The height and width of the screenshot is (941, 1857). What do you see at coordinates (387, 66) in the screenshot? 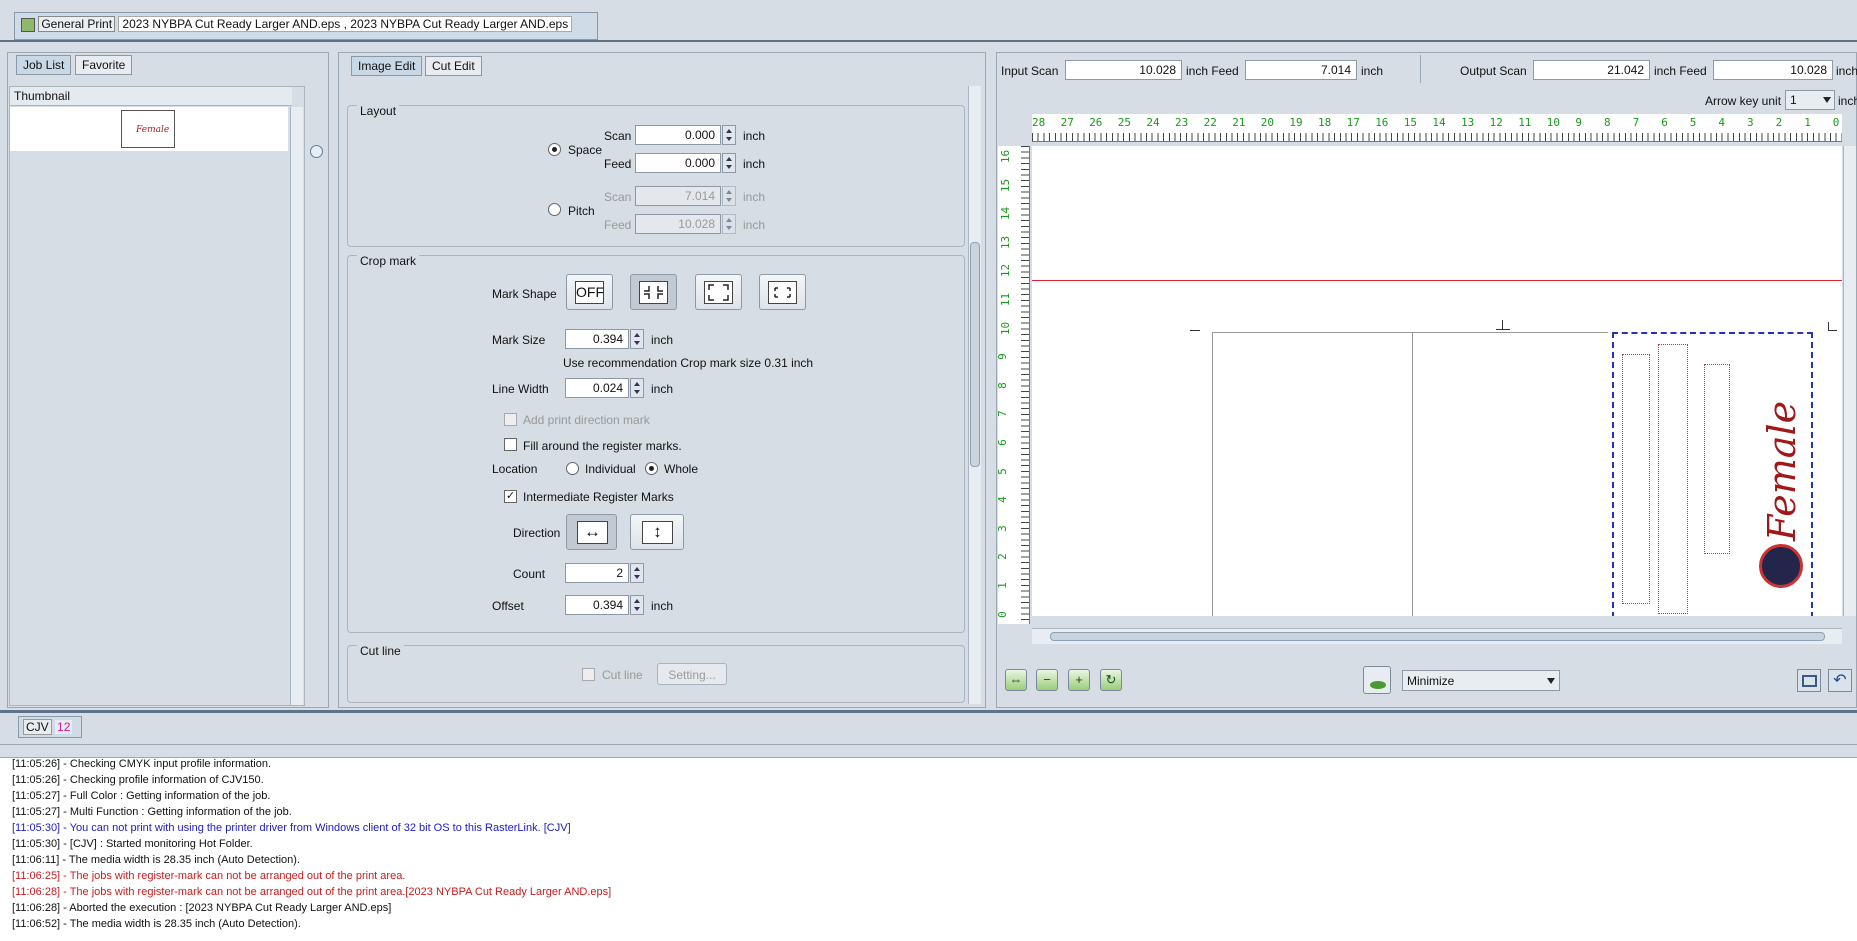
I see `tab-image-edit: Image Edit` at bounding box center [387, 66].